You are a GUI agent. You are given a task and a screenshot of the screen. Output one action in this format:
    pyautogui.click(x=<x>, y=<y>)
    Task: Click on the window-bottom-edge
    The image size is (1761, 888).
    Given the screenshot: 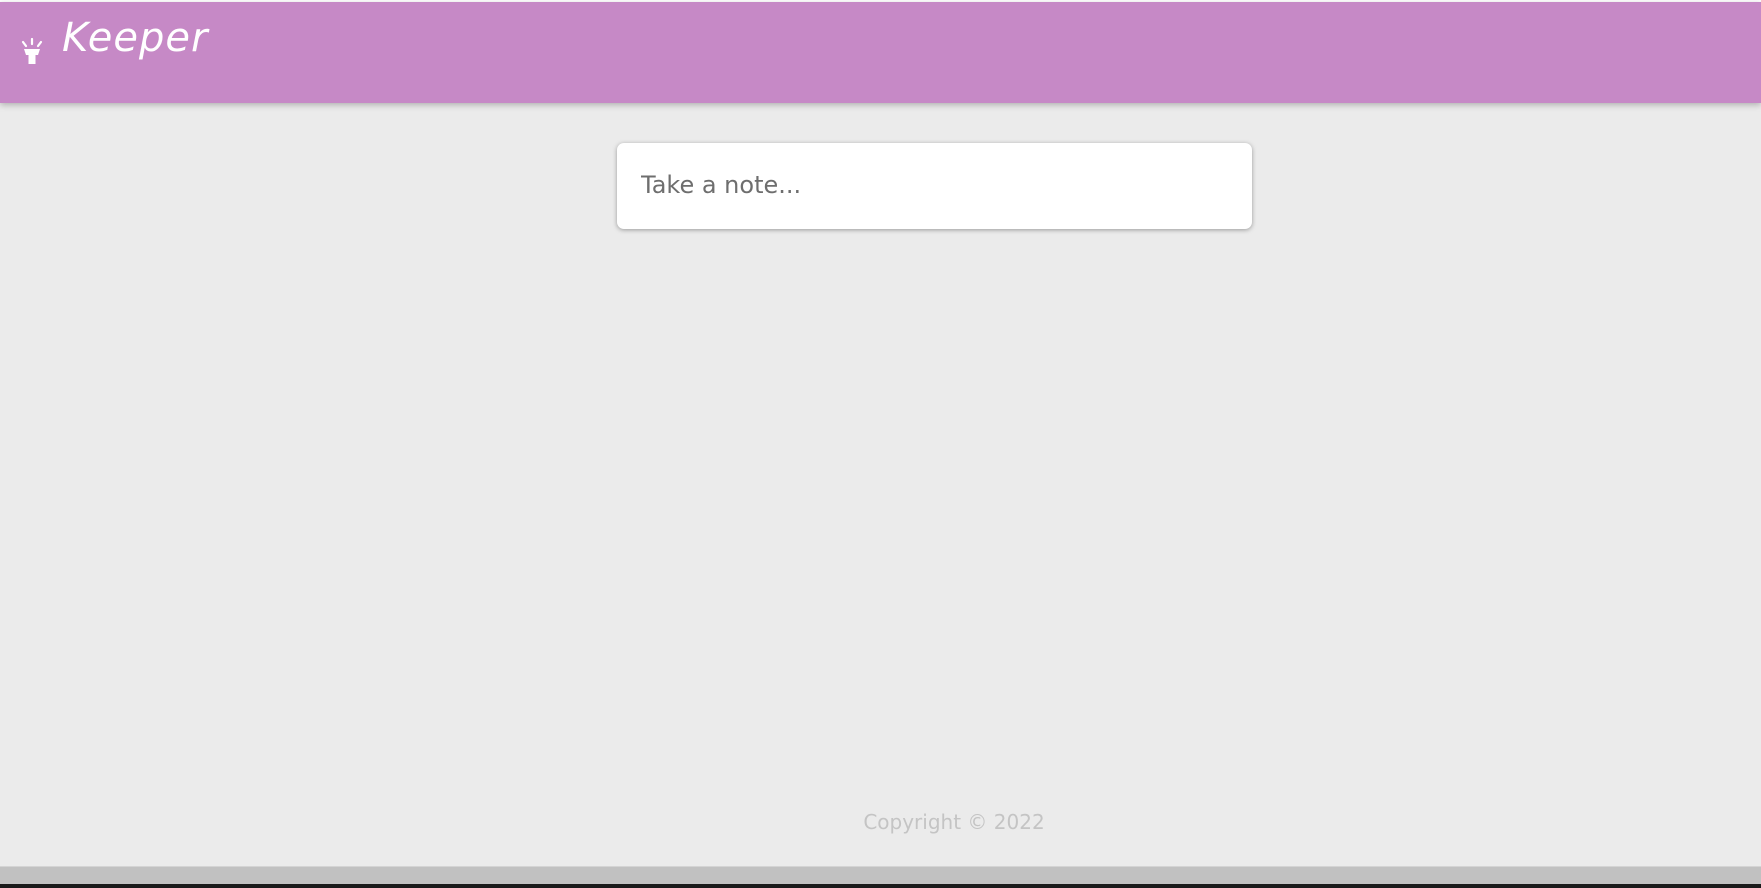 What is the action you would take?
    pyautogui.click(x=880, y=886)
    